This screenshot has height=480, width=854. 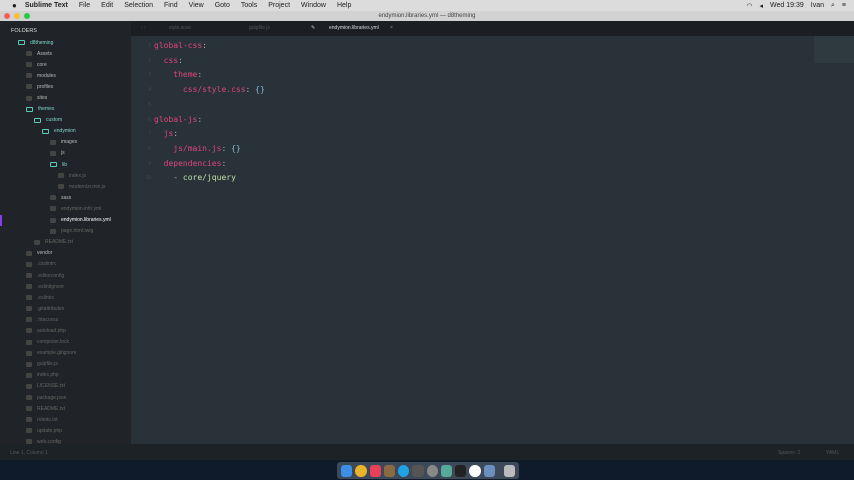 I want to click on sidebar-item: update.php, so click(x=65, y=430).